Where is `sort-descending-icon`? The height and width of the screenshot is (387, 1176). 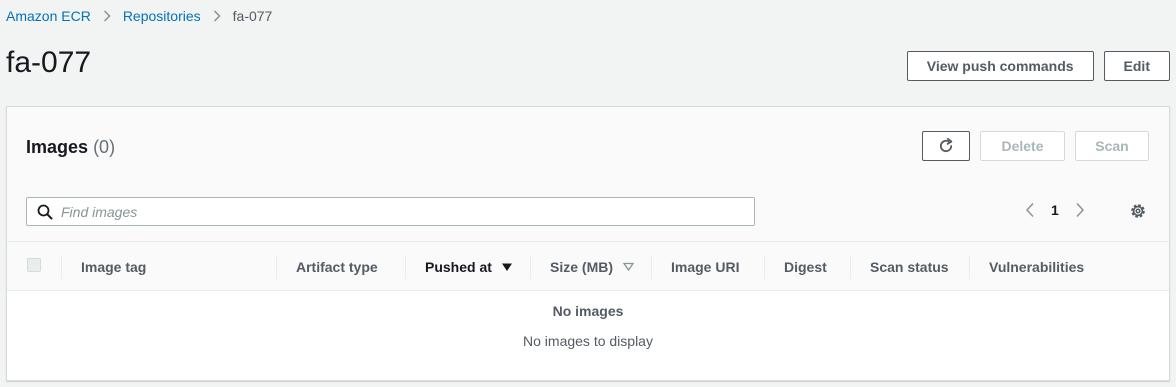
sort-descending-icon is located at coordinates (507, 267).